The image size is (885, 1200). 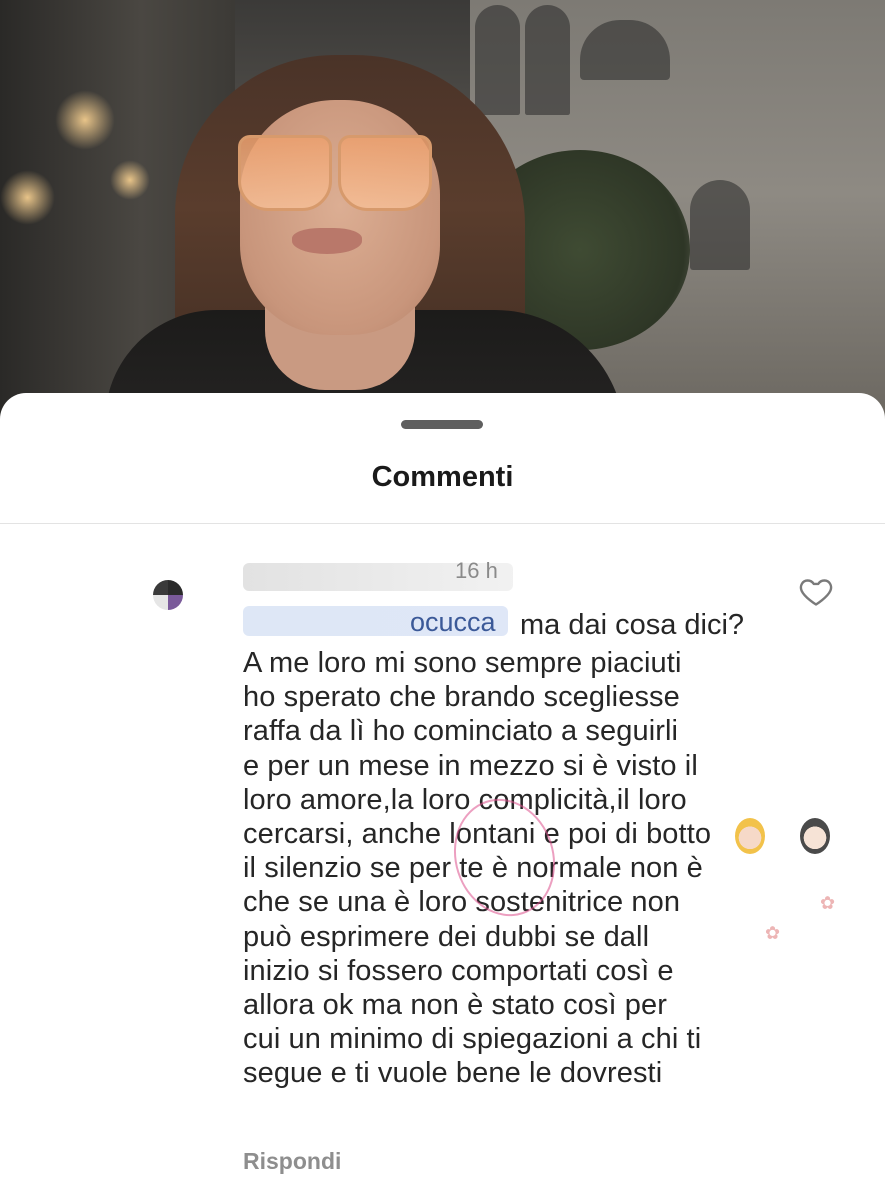 I want to click on heart-outline-icon, so click(x=816, y=591).